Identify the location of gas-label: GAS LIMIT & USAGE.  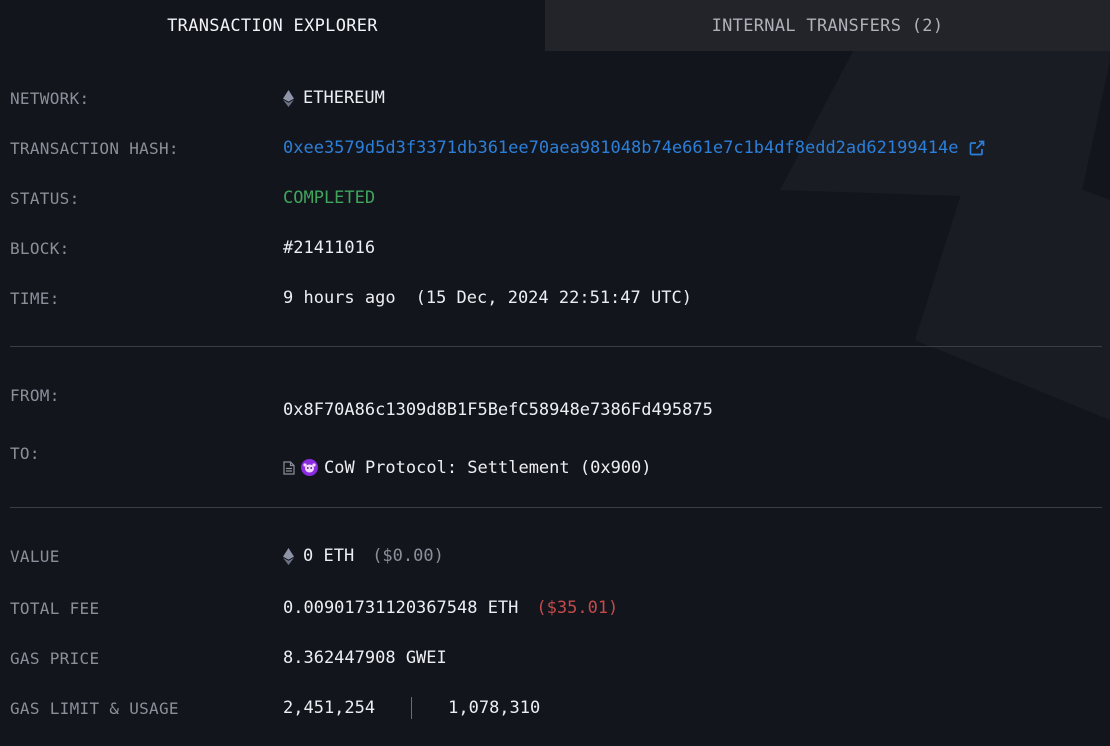
(94, 708).